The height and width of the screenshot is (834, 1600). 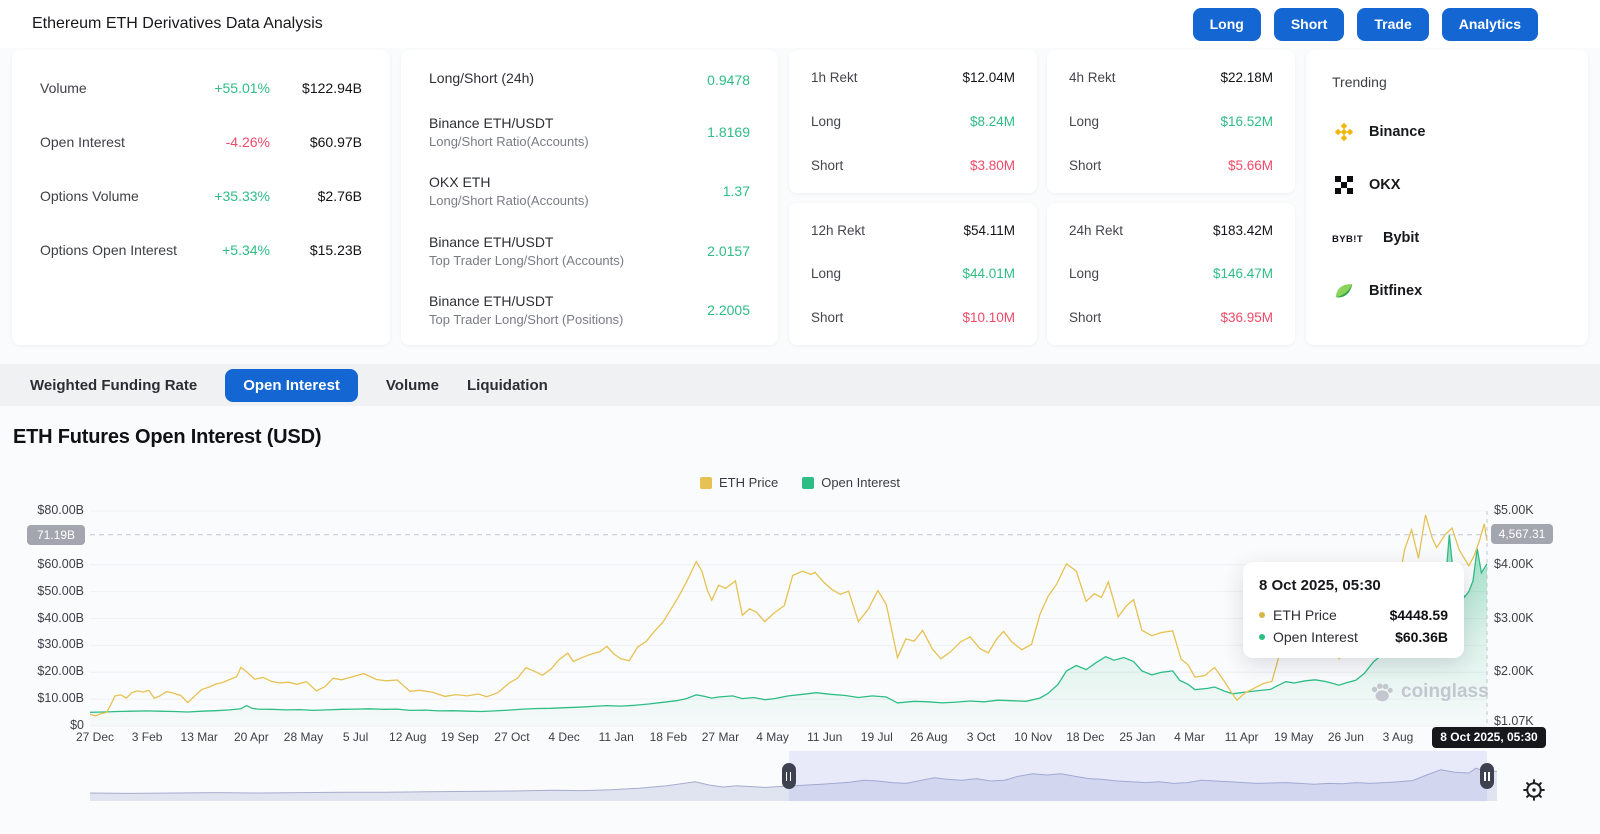 I want to click on x-axis-tick: 3 Oct, so click(x=981, y=737).